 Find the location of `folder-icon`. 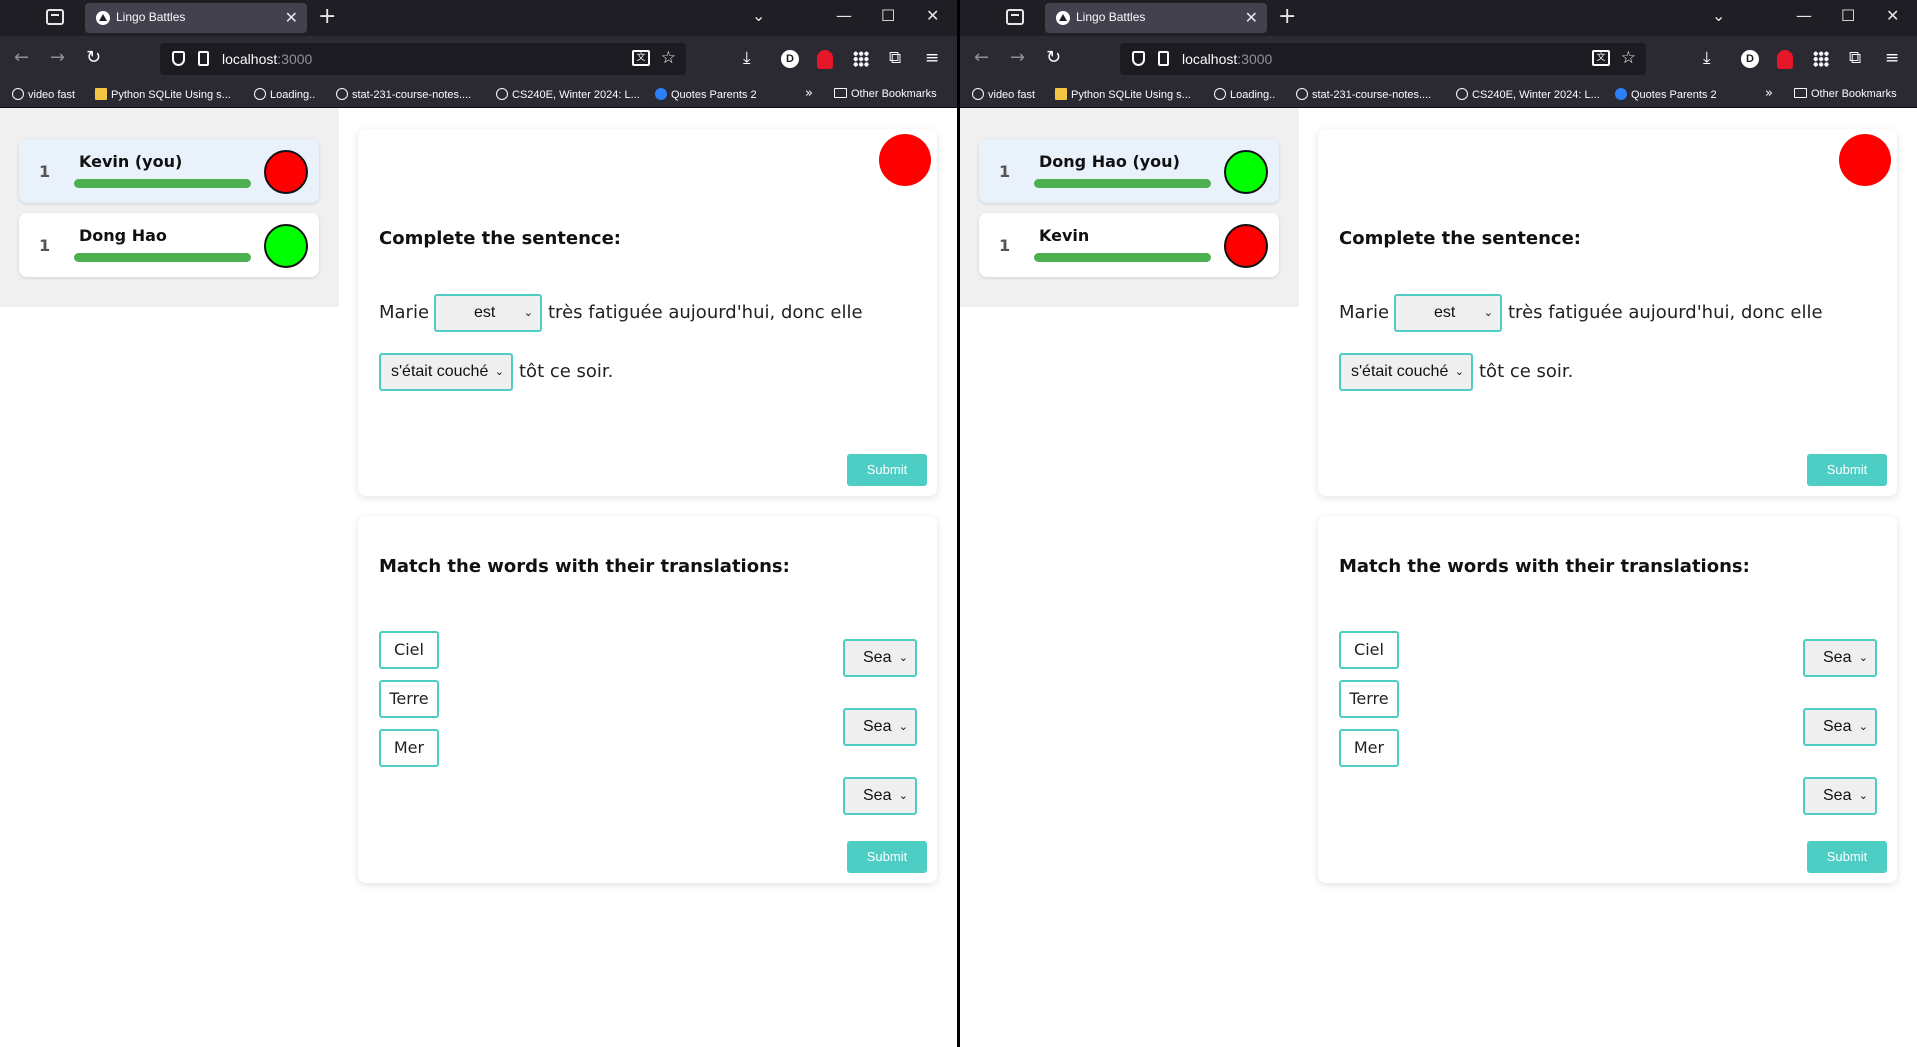

folder-icon is located at coordinates (1800, 93).